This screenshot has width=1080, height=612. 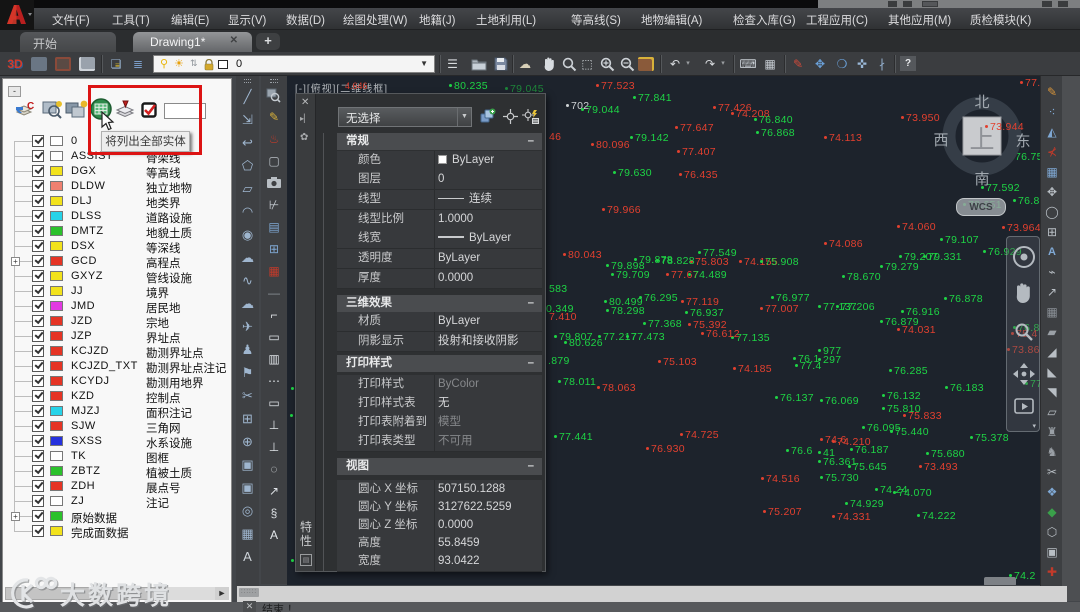 What do you see at coordinates (981, 102) in the screenshot?
I see `svg-text: 北` at bounding box center [981, 102].